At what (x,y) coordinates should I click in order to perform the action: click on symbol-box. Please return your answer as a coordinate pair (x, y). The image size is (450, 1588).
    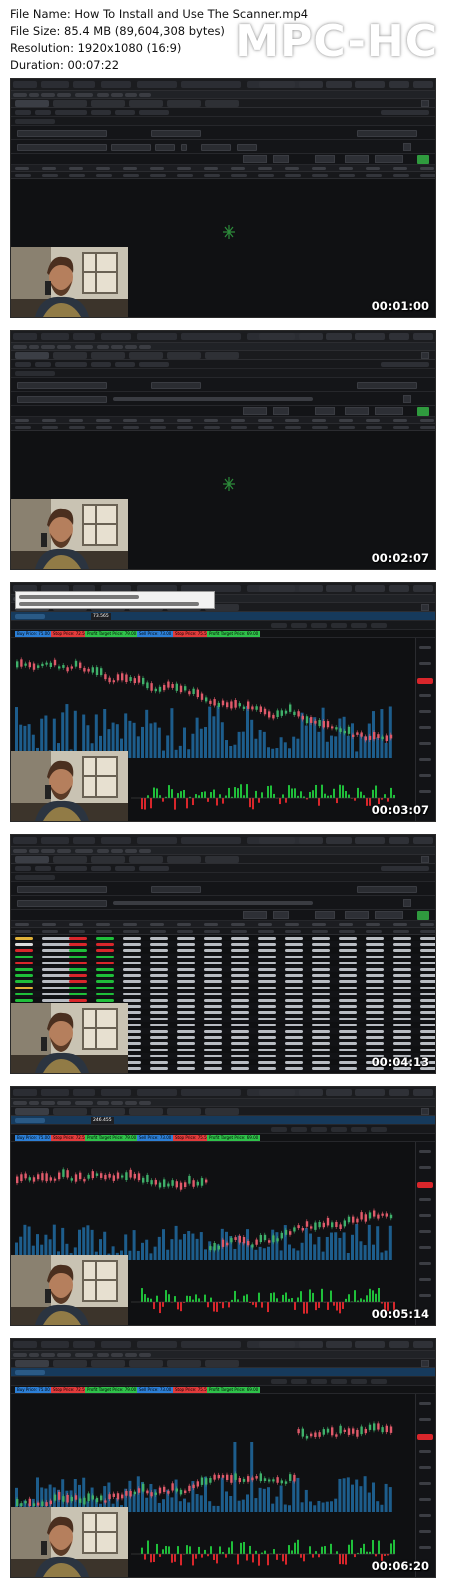
    Looking at the image, I should click on (30, 1120).